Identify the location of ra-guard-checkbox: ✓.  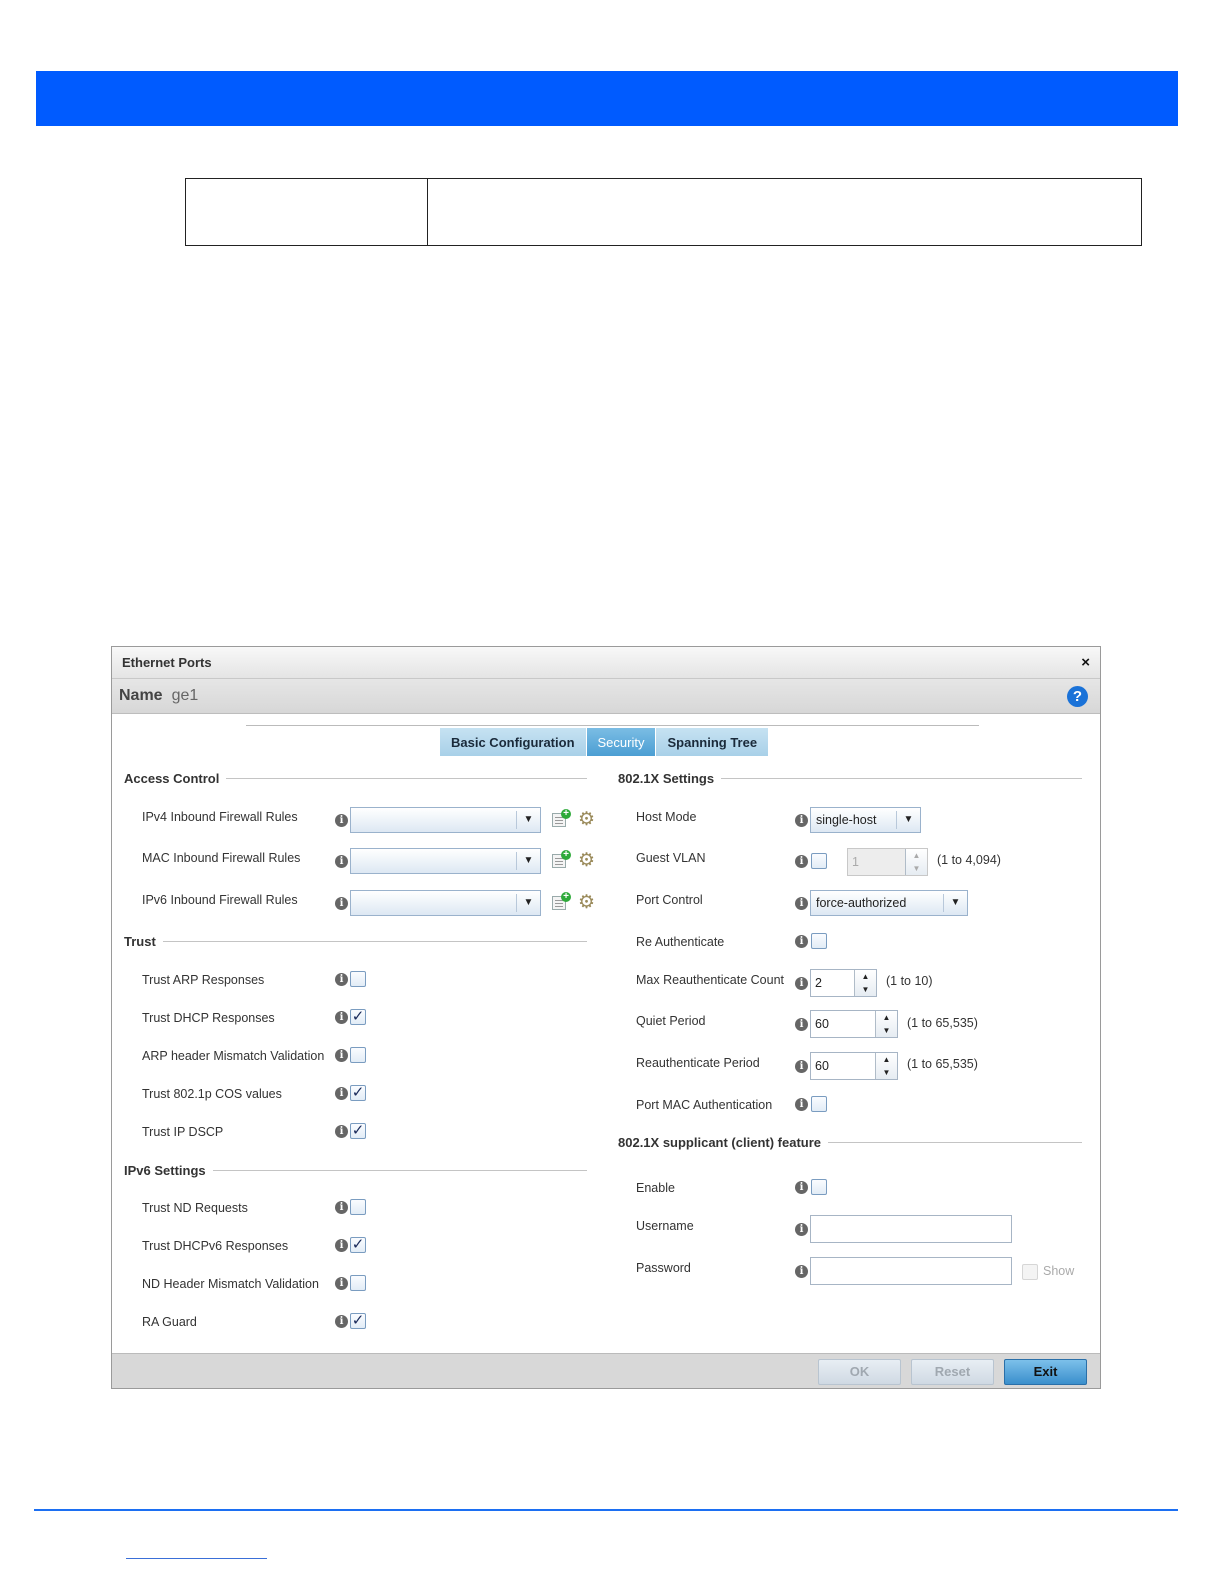
(358, 1321).